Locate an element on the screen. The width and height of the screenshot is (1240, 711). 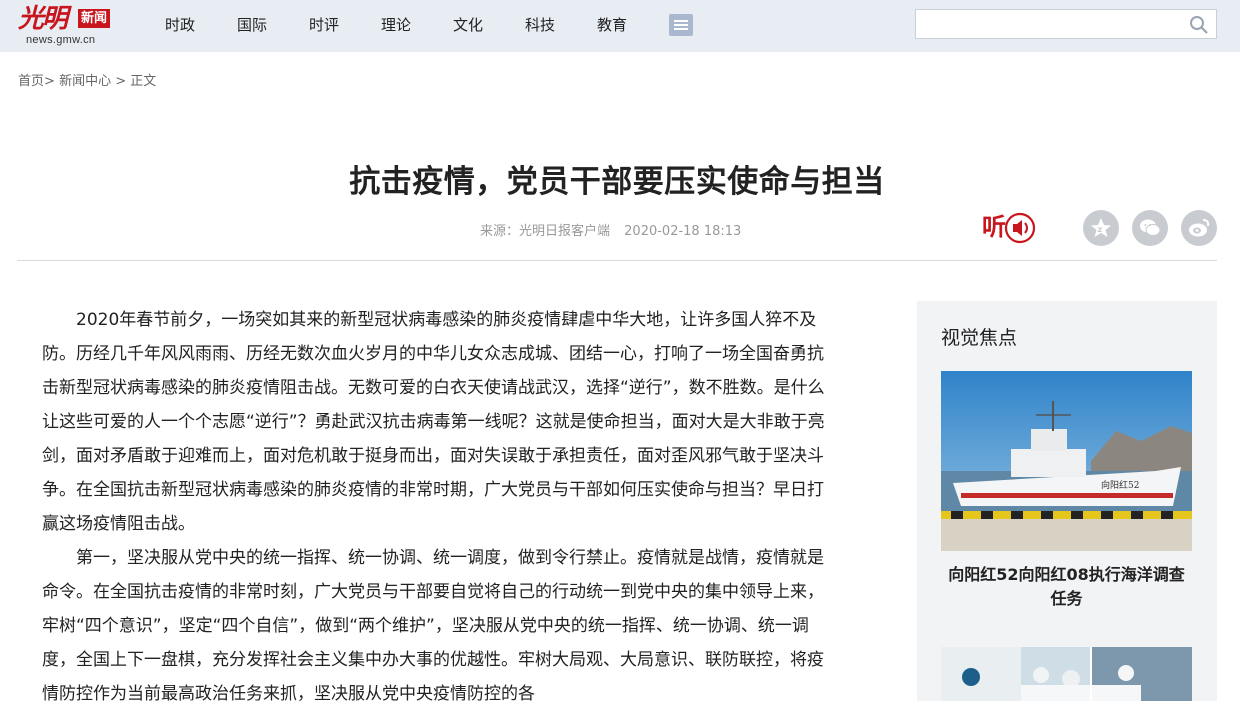
breadcrumb-current: 正文 is located at coordinates (143, 81).